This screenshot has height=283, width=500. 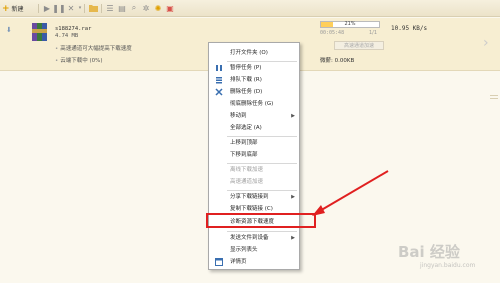 What do you see at coordinates (318, 210) in the screenshot?
I see `annotation-arrow-head` at bounding box center [318, 210].